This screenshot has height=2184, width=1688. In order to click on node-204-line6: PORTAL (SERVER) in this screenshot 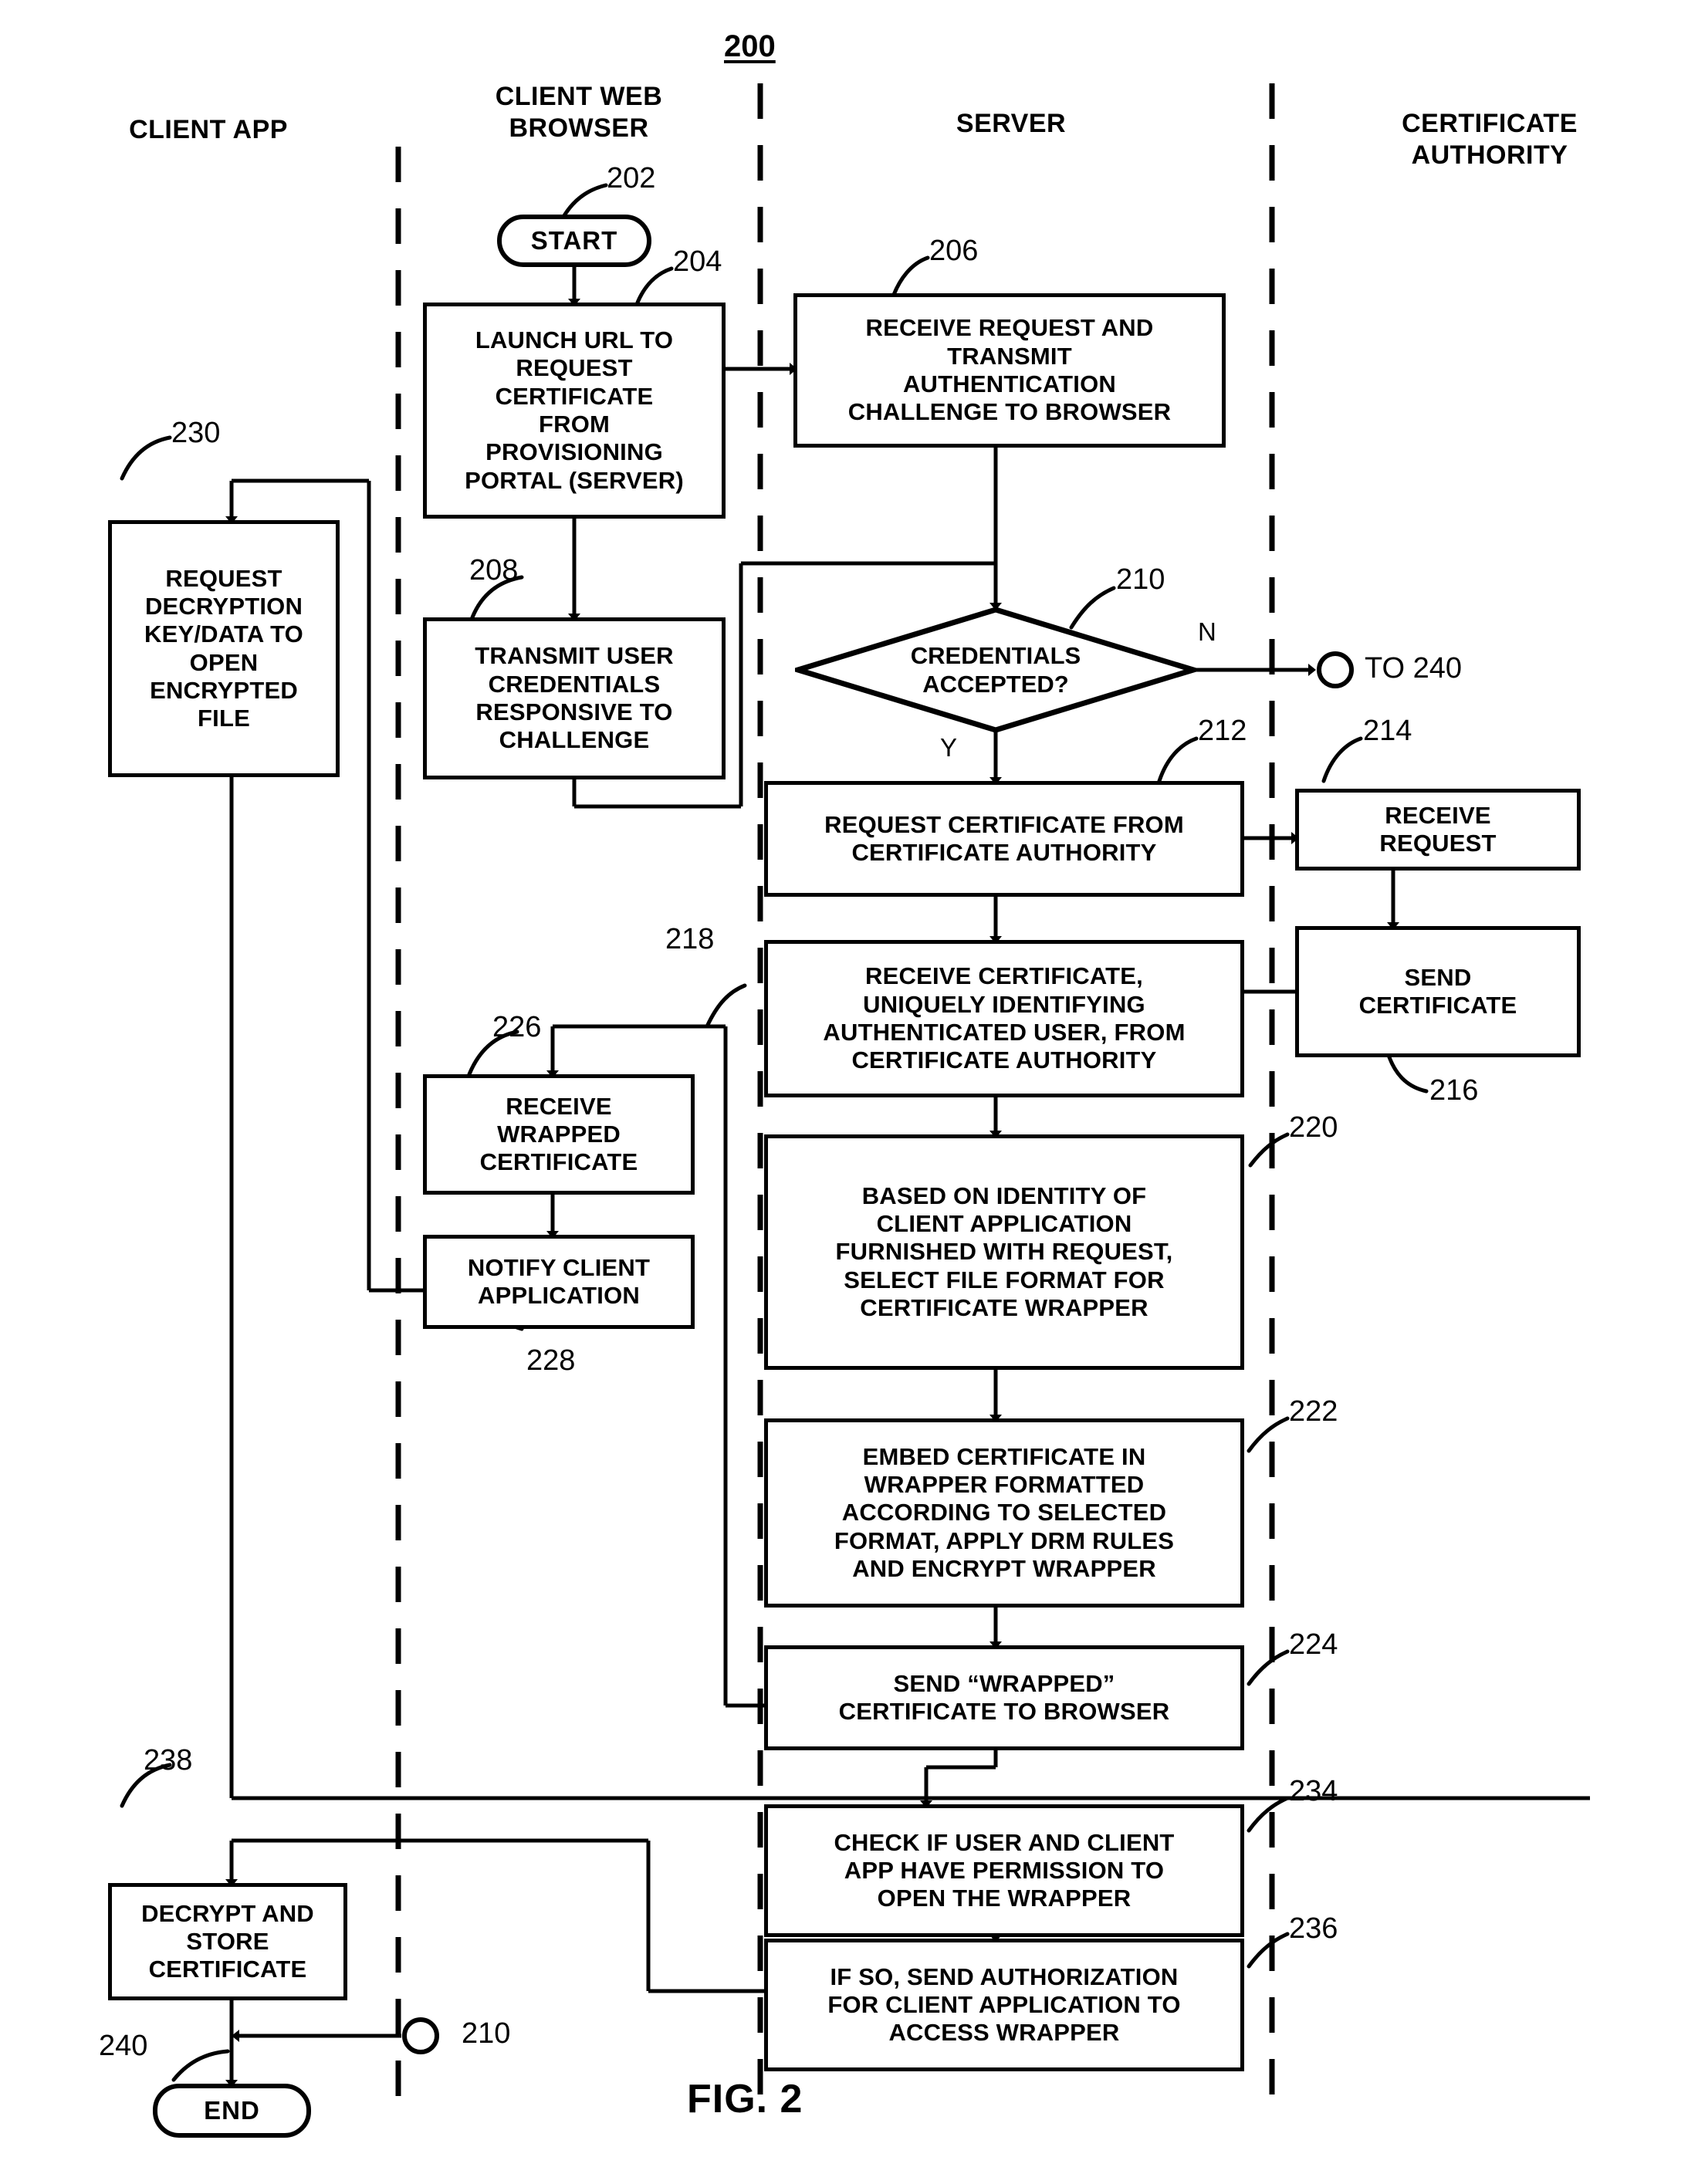, I will do `click(574, 480)`.